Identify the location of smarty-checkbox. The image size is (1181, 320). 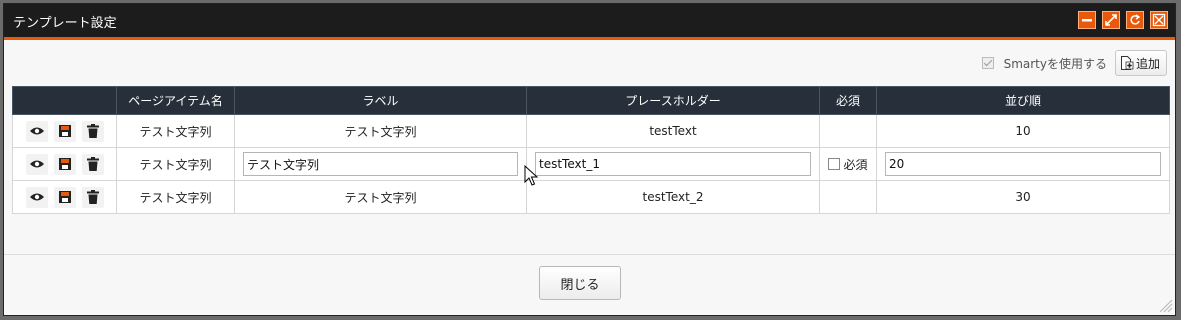
(987, 63).